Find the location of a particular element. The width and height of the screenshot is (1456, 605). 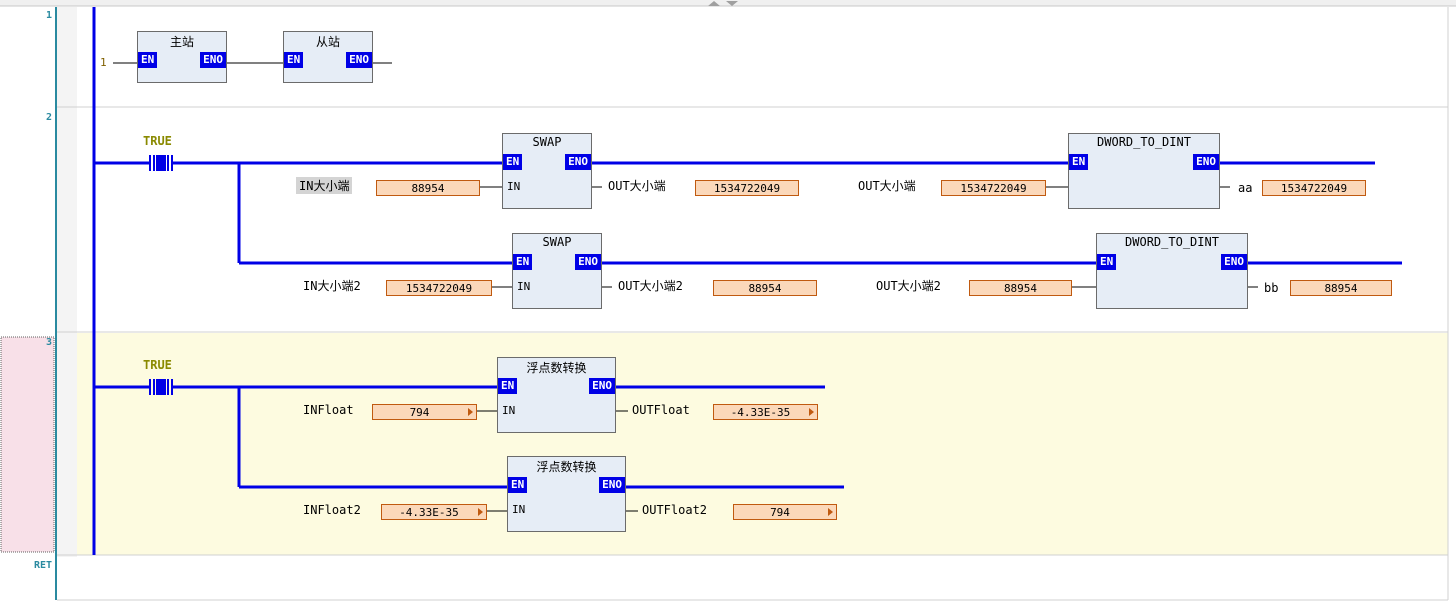

out-endian-value: 1534722049 is located at coordinates (747, 188).